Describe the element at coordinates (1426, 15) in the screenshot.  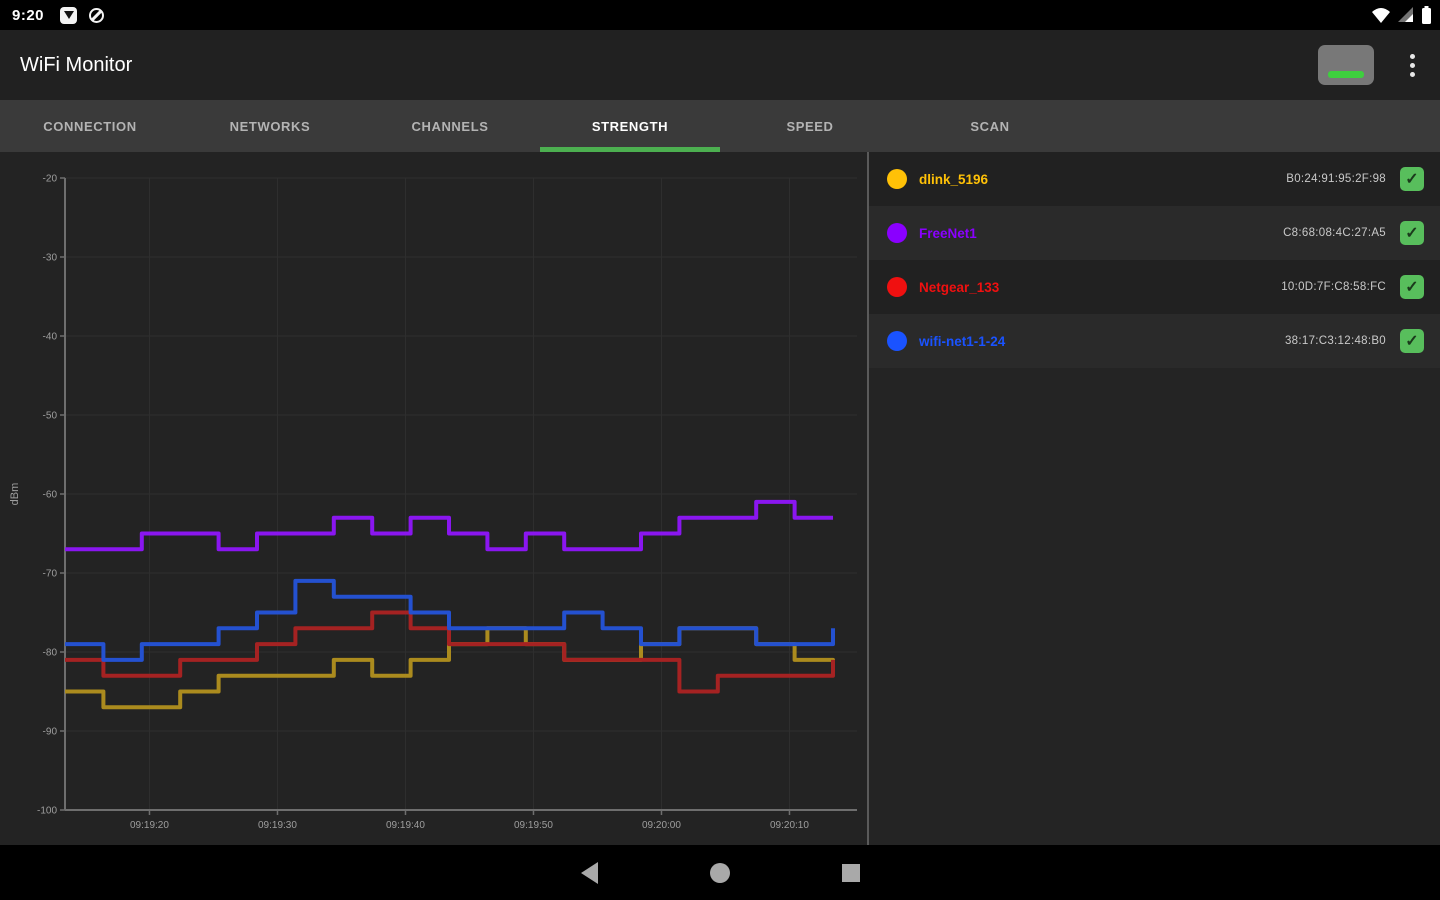
I see `battery-icon` at that location.